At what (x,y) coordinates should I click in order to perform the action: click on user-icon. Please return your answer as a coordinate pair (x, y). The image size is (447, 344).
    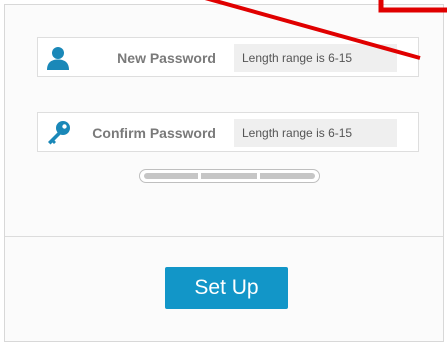
    Looking at the image, I should click on (58, 58).